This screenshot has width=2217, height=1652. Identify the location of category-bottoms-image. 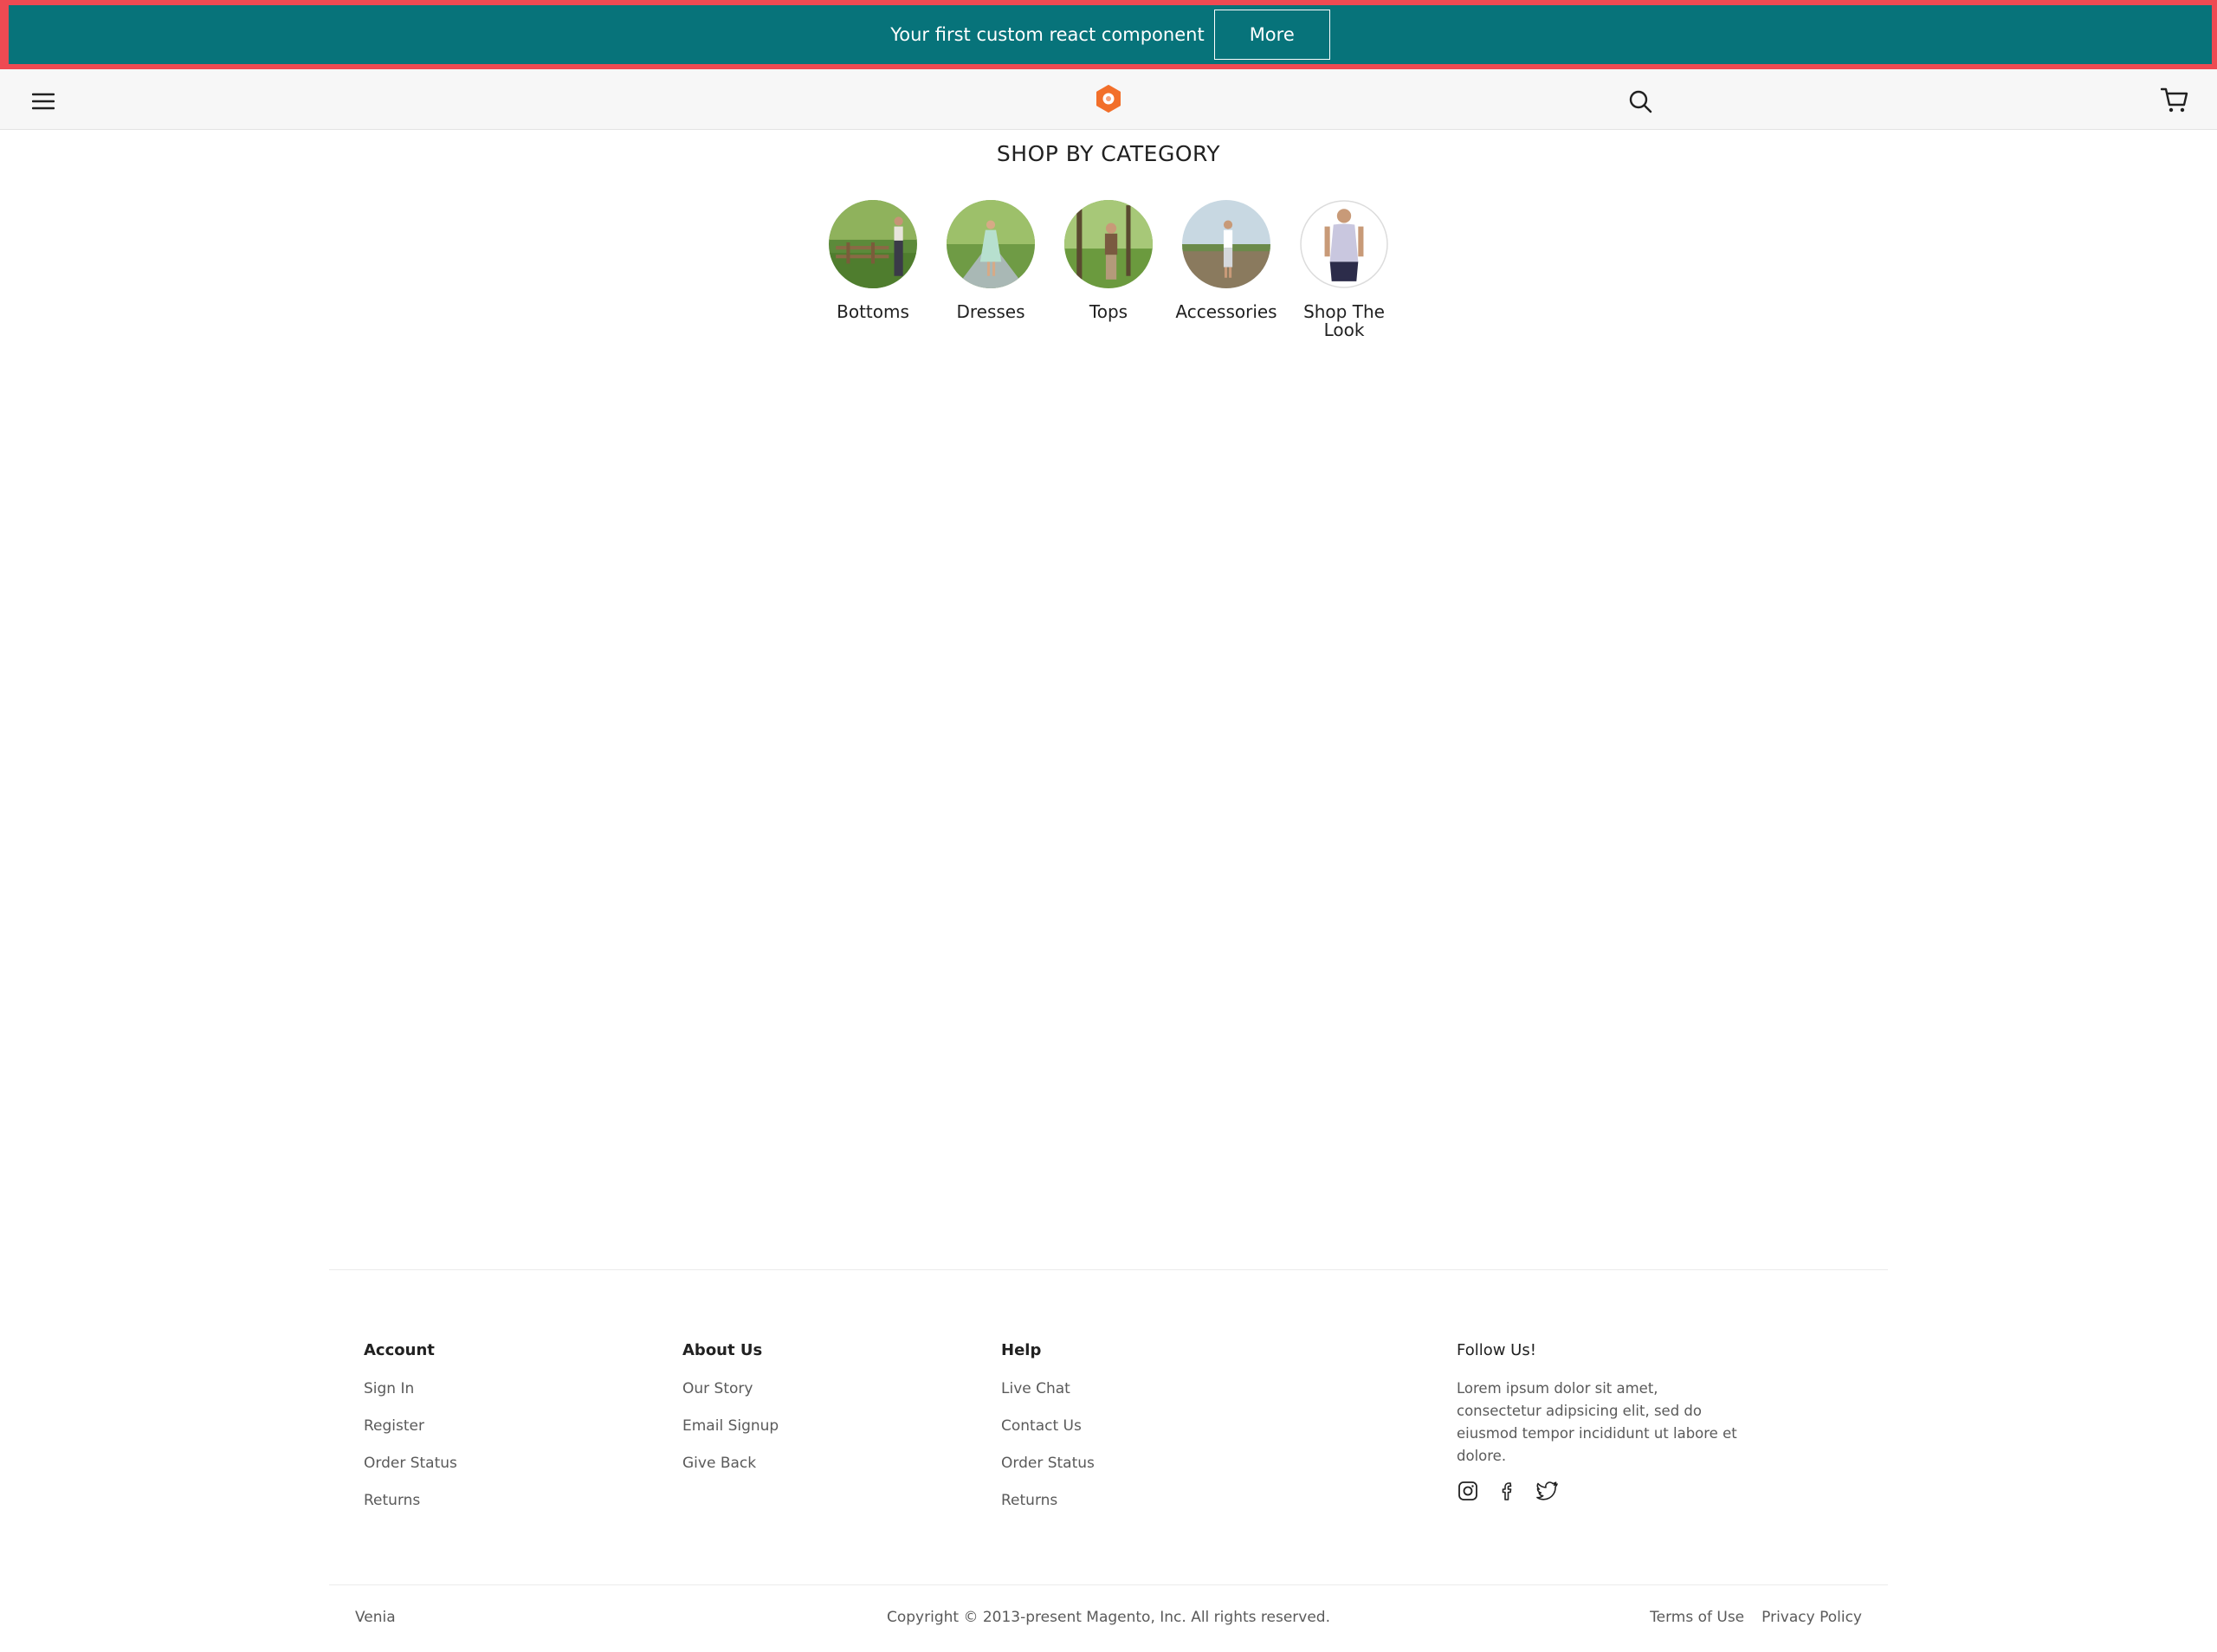
(873, 244).